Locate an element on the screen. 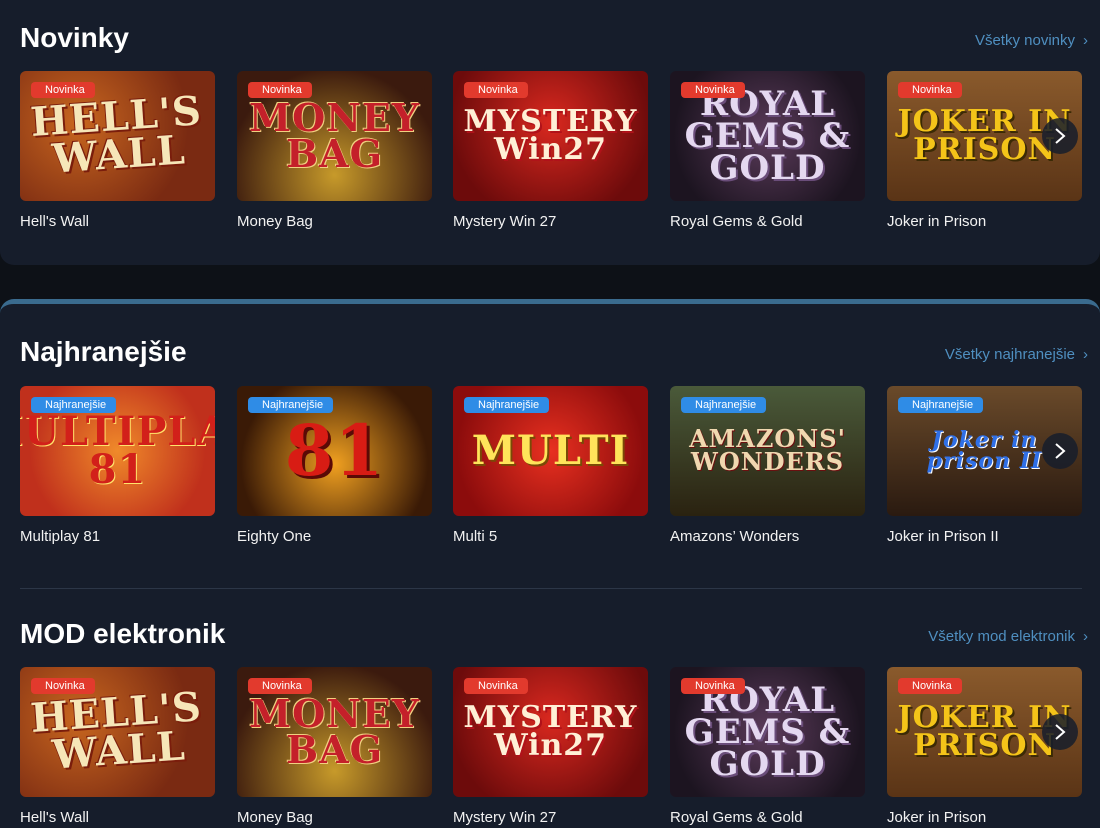 This screenshot has width=1100, height=828. game-thumbnail: 81 Najhranejšie is located at coordinates (334, 451).